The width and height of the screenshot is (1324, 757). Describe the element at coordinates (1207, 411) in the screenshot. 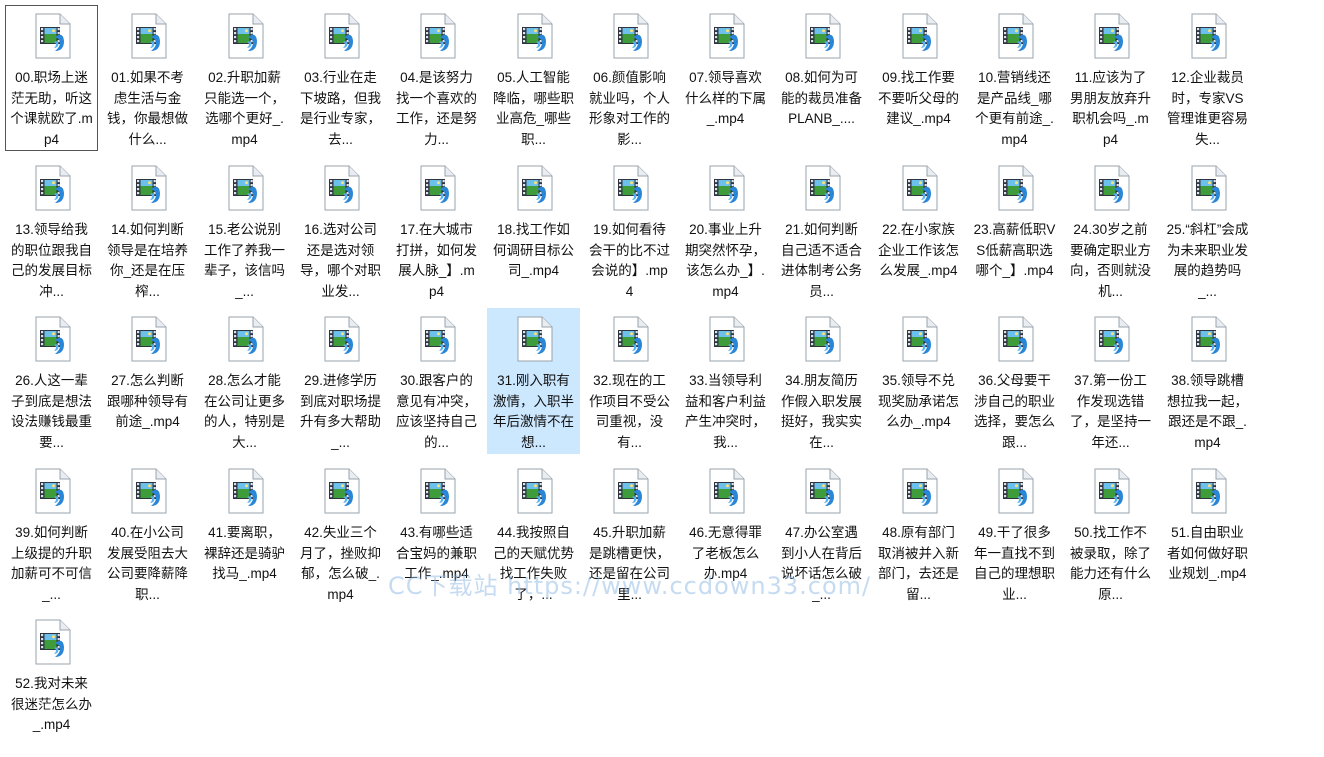

I see `file-name: 38.领导跳槽想拉我一起，跟还是不跟_.mp4` at that location.